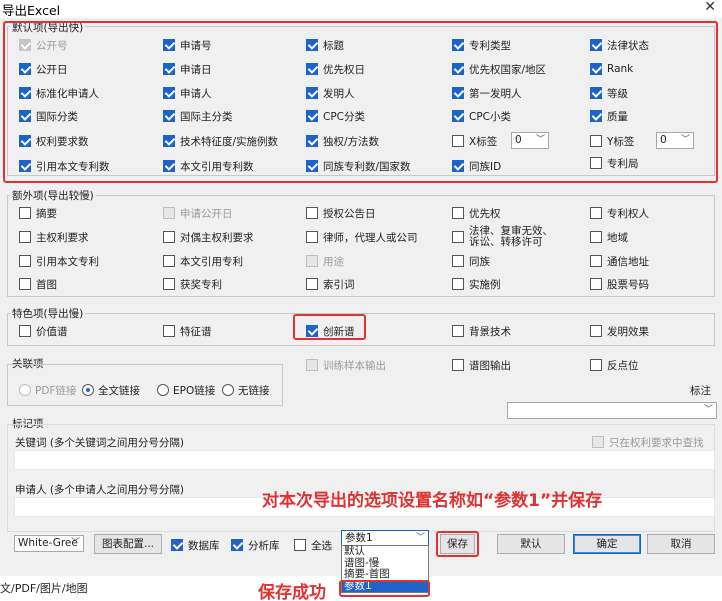 Image resolution: width=722 pixels, height=601 pixels. Describe the element at coordinates (609, 237) in the screenshot. I see `checkbox-region: 地域` at that location.